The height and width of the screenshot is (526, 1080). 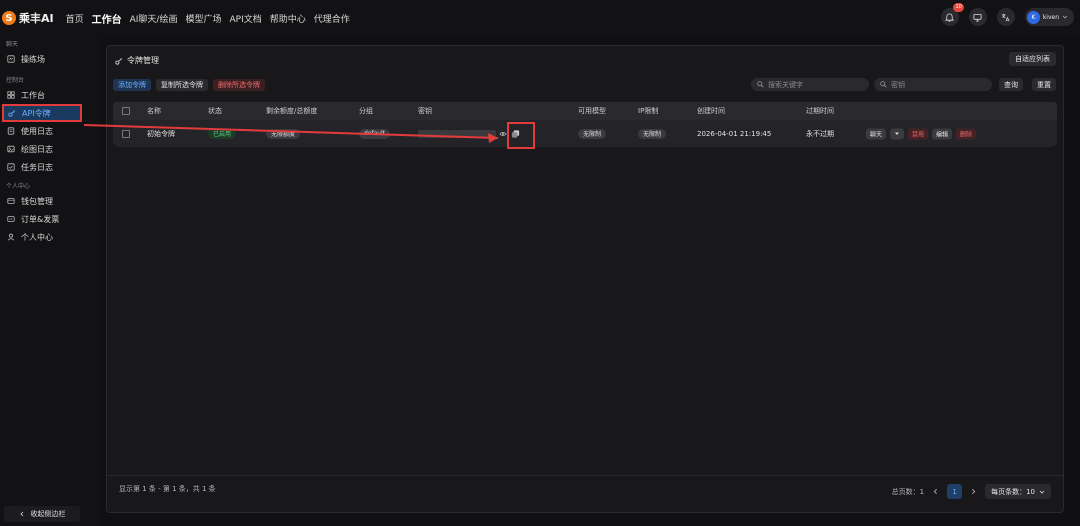 What do you see at coordinates (1032, 59) in the screenshot?
I see `auto-columns-button: 自适应列表` at bounding box center [1032, 59].